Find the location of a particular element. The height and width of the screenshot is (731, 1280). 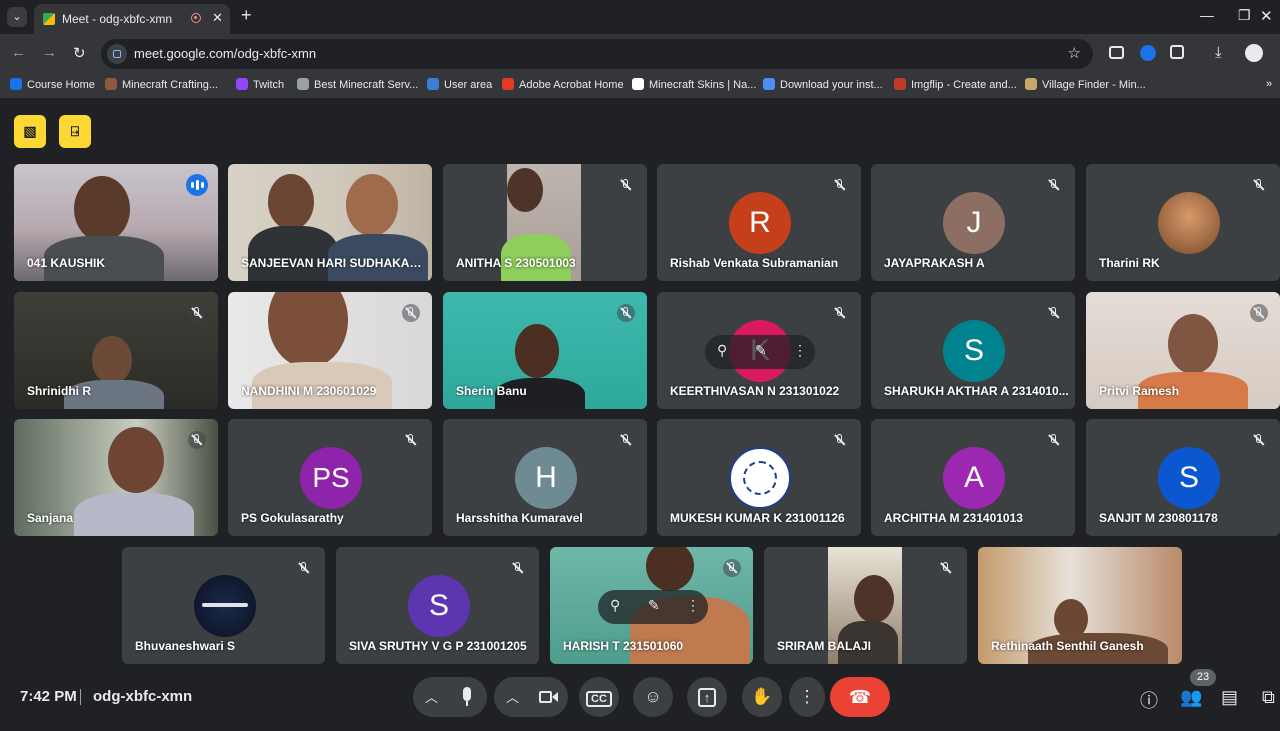

people-icon: 👥 is located at coordinates (1191, 697).